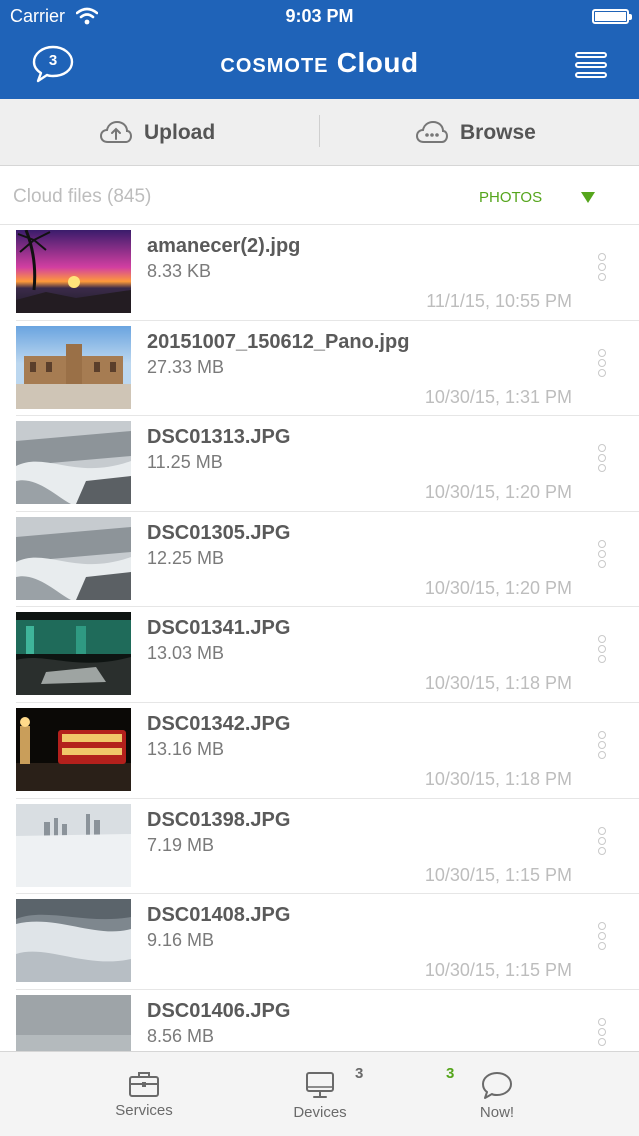 Image resolution: width=639 pixels, height=1136 pixels. Describe the element at coordinates (319, 847) in the screenshot. I see `file-row: DSC01398.JPG 7.19 MB 10/30/15, 1:15 PM` at that location.